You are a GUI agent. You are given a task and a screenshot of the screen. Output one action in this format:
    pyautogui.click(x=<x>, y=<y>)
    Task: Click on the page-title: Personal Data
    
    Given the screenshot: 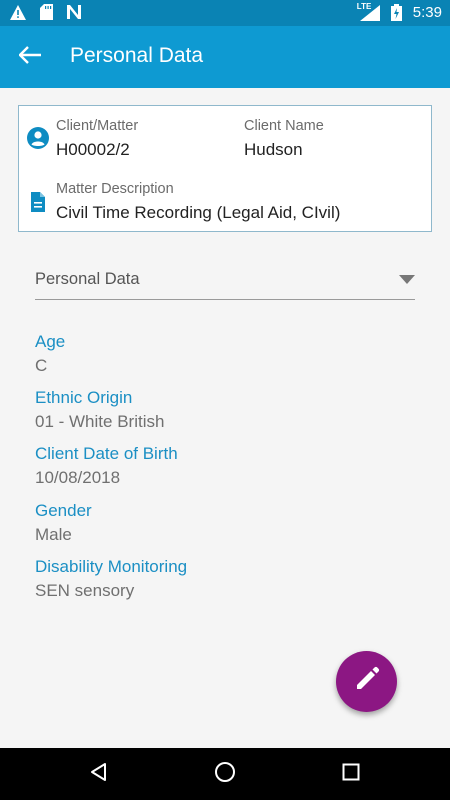 What is the action you would take?
    pyautogui.click(x=137, y=55)
    